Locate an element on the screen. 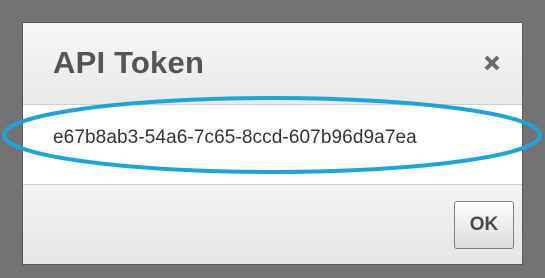 This screenshot has height=278, width=545. api-token-value: e67b8ab3-54a6-7c65-8ccd-607b96d9a7ea is located at coordinates (235, 137).